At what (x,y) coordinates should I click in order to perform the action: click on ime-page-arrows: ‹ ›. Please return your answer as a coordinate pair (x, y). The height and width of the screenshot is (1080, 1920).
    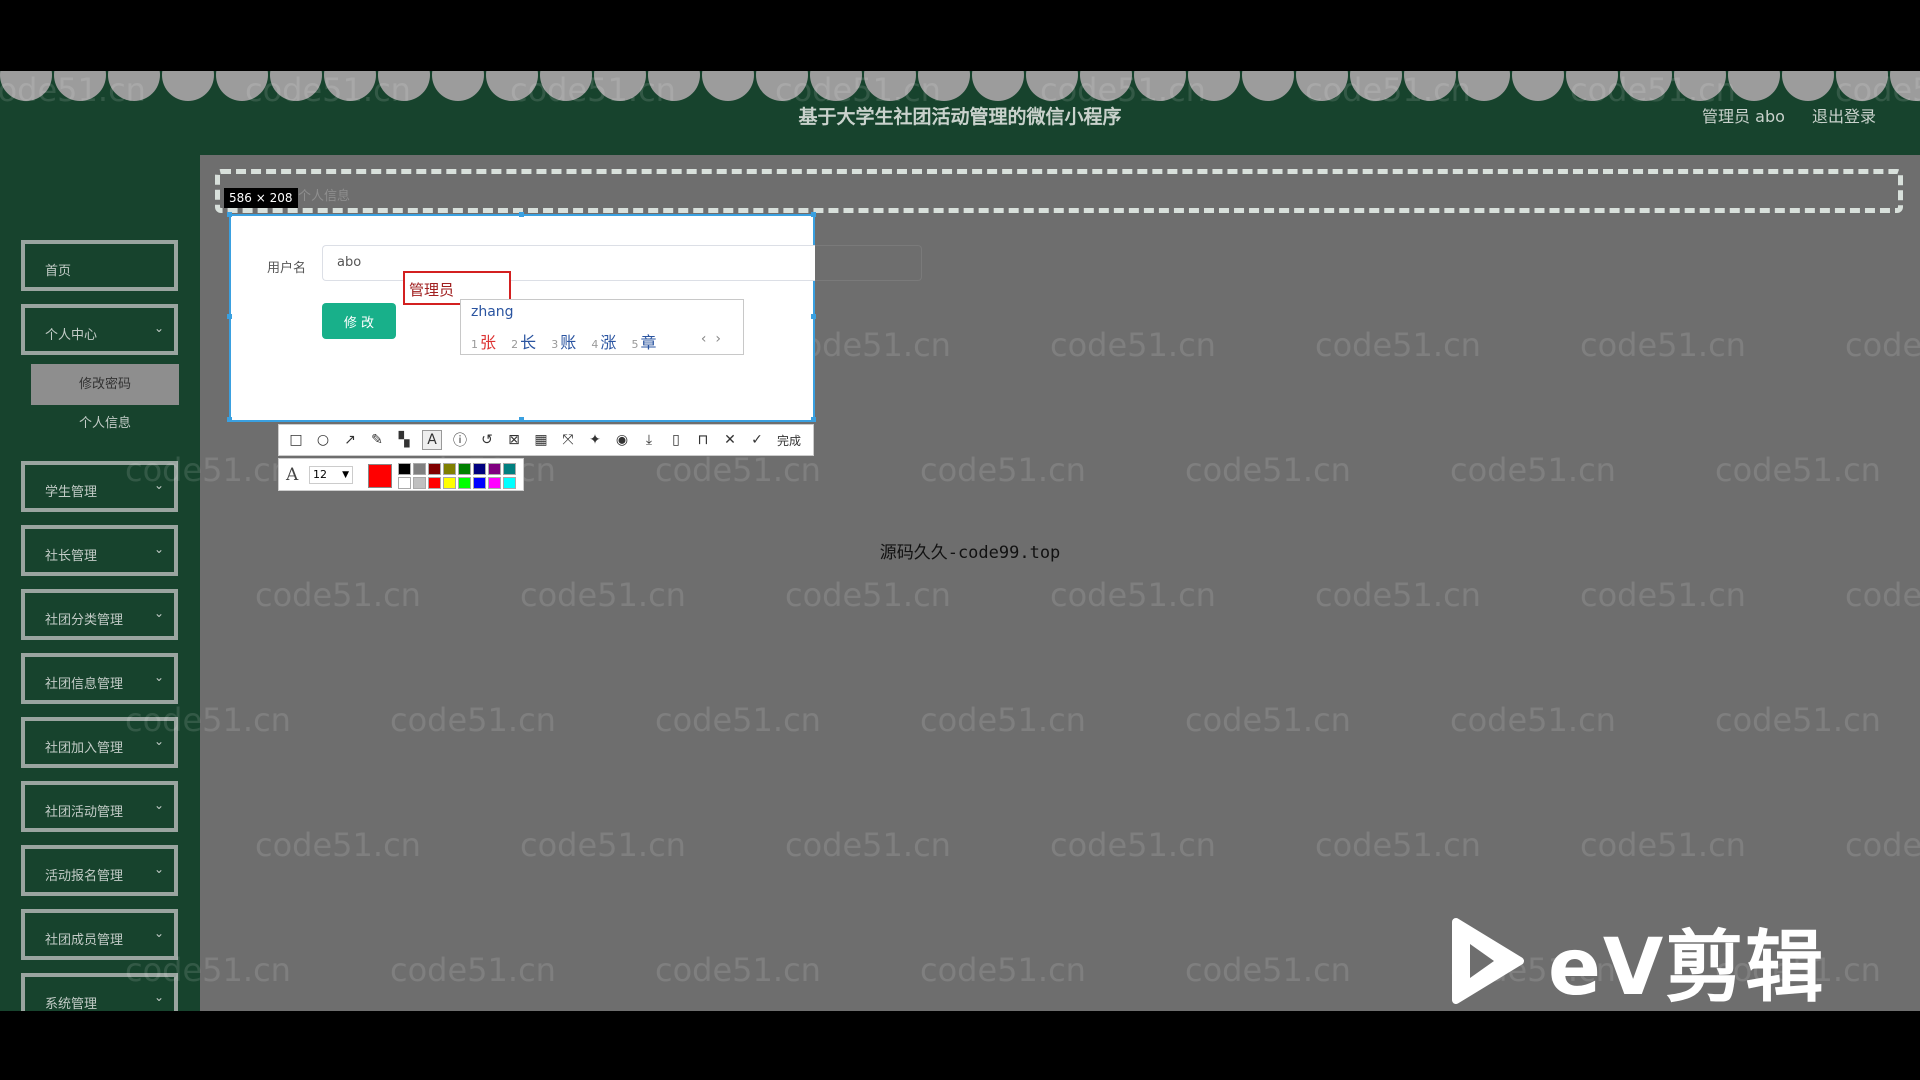
    Looking at the image, I should click on (711, 339).